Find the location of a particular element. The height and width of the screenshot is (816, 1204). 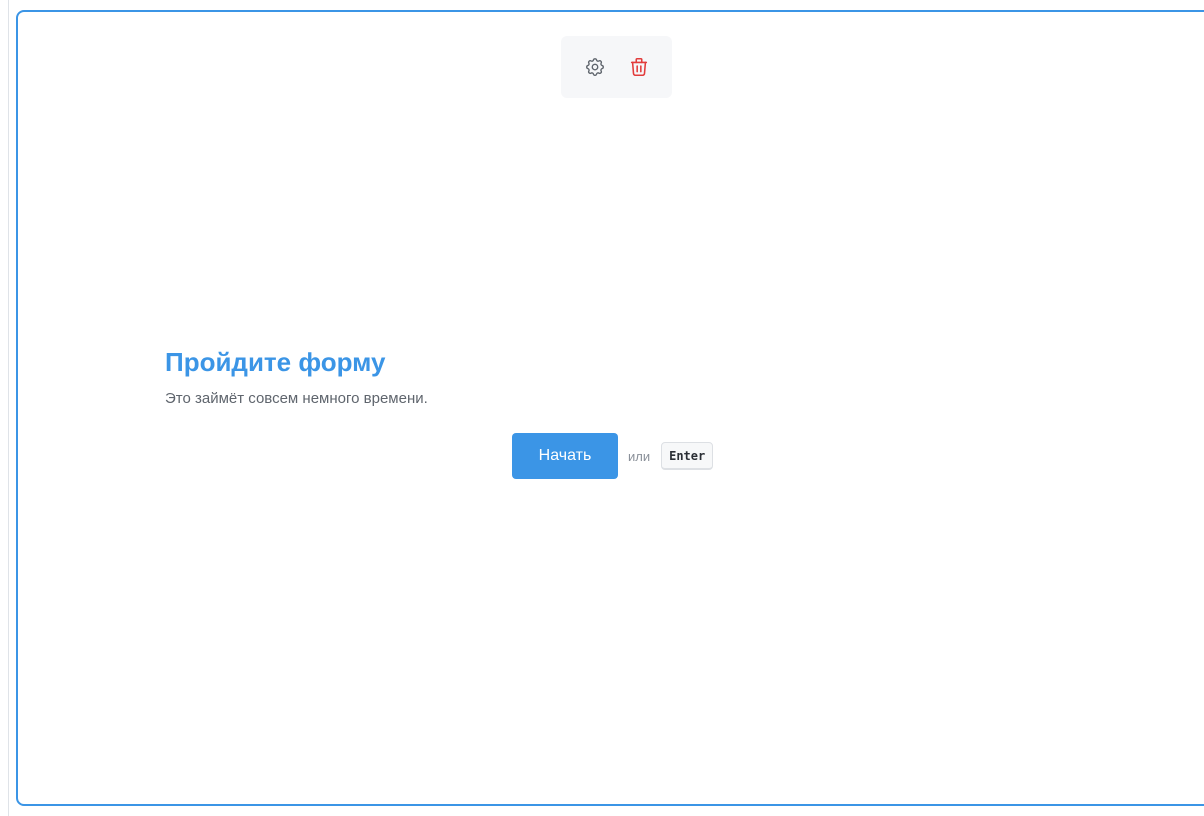

form-subtitle: Это займёт совсем немного времени. is located at coordinates (296, 398).